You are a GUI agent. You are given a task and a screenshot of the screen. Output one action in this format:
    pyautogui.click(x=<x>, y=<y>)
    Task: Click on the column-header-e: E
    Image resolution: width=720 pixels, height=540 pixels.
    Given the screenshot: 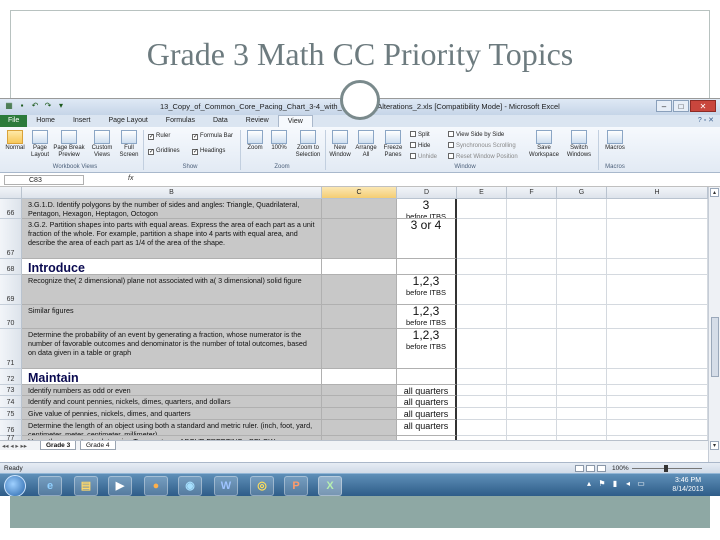 What is the action you would take?
    pyautogui.click(x=482, y=193)
    